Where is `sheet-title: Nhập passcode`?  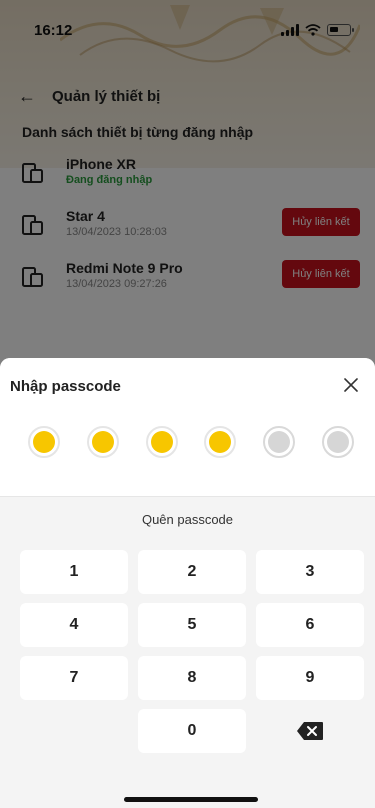 sheet-title: Nhập passcode is located at coordinates (65, 386).